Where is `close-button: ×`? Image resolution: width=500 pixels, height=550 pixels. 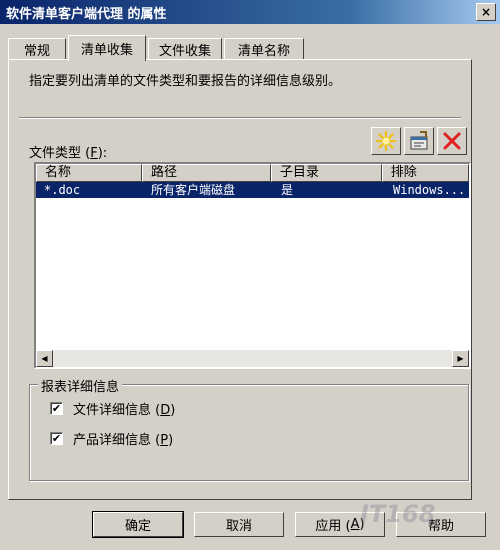
close-button: × is located at coordinates (486, 12).